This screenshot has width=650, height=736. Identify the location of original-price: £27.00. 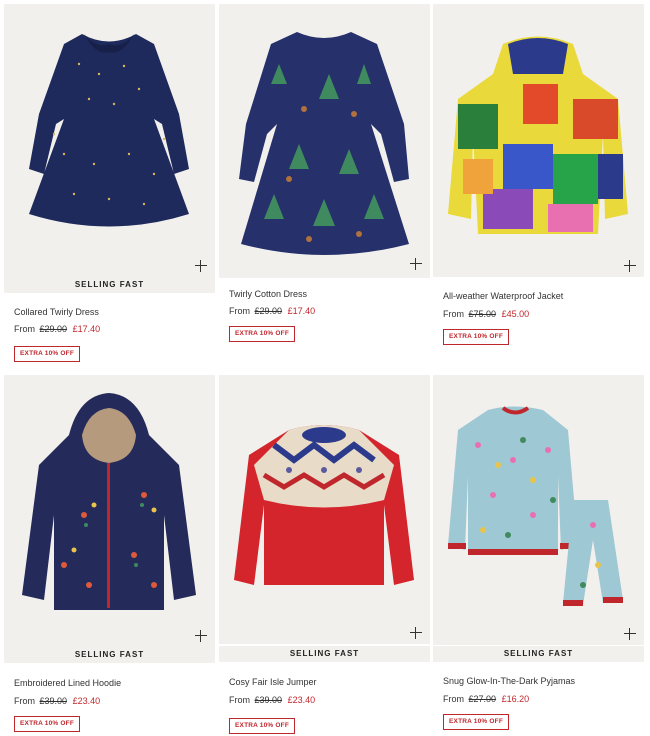
(482, 699).